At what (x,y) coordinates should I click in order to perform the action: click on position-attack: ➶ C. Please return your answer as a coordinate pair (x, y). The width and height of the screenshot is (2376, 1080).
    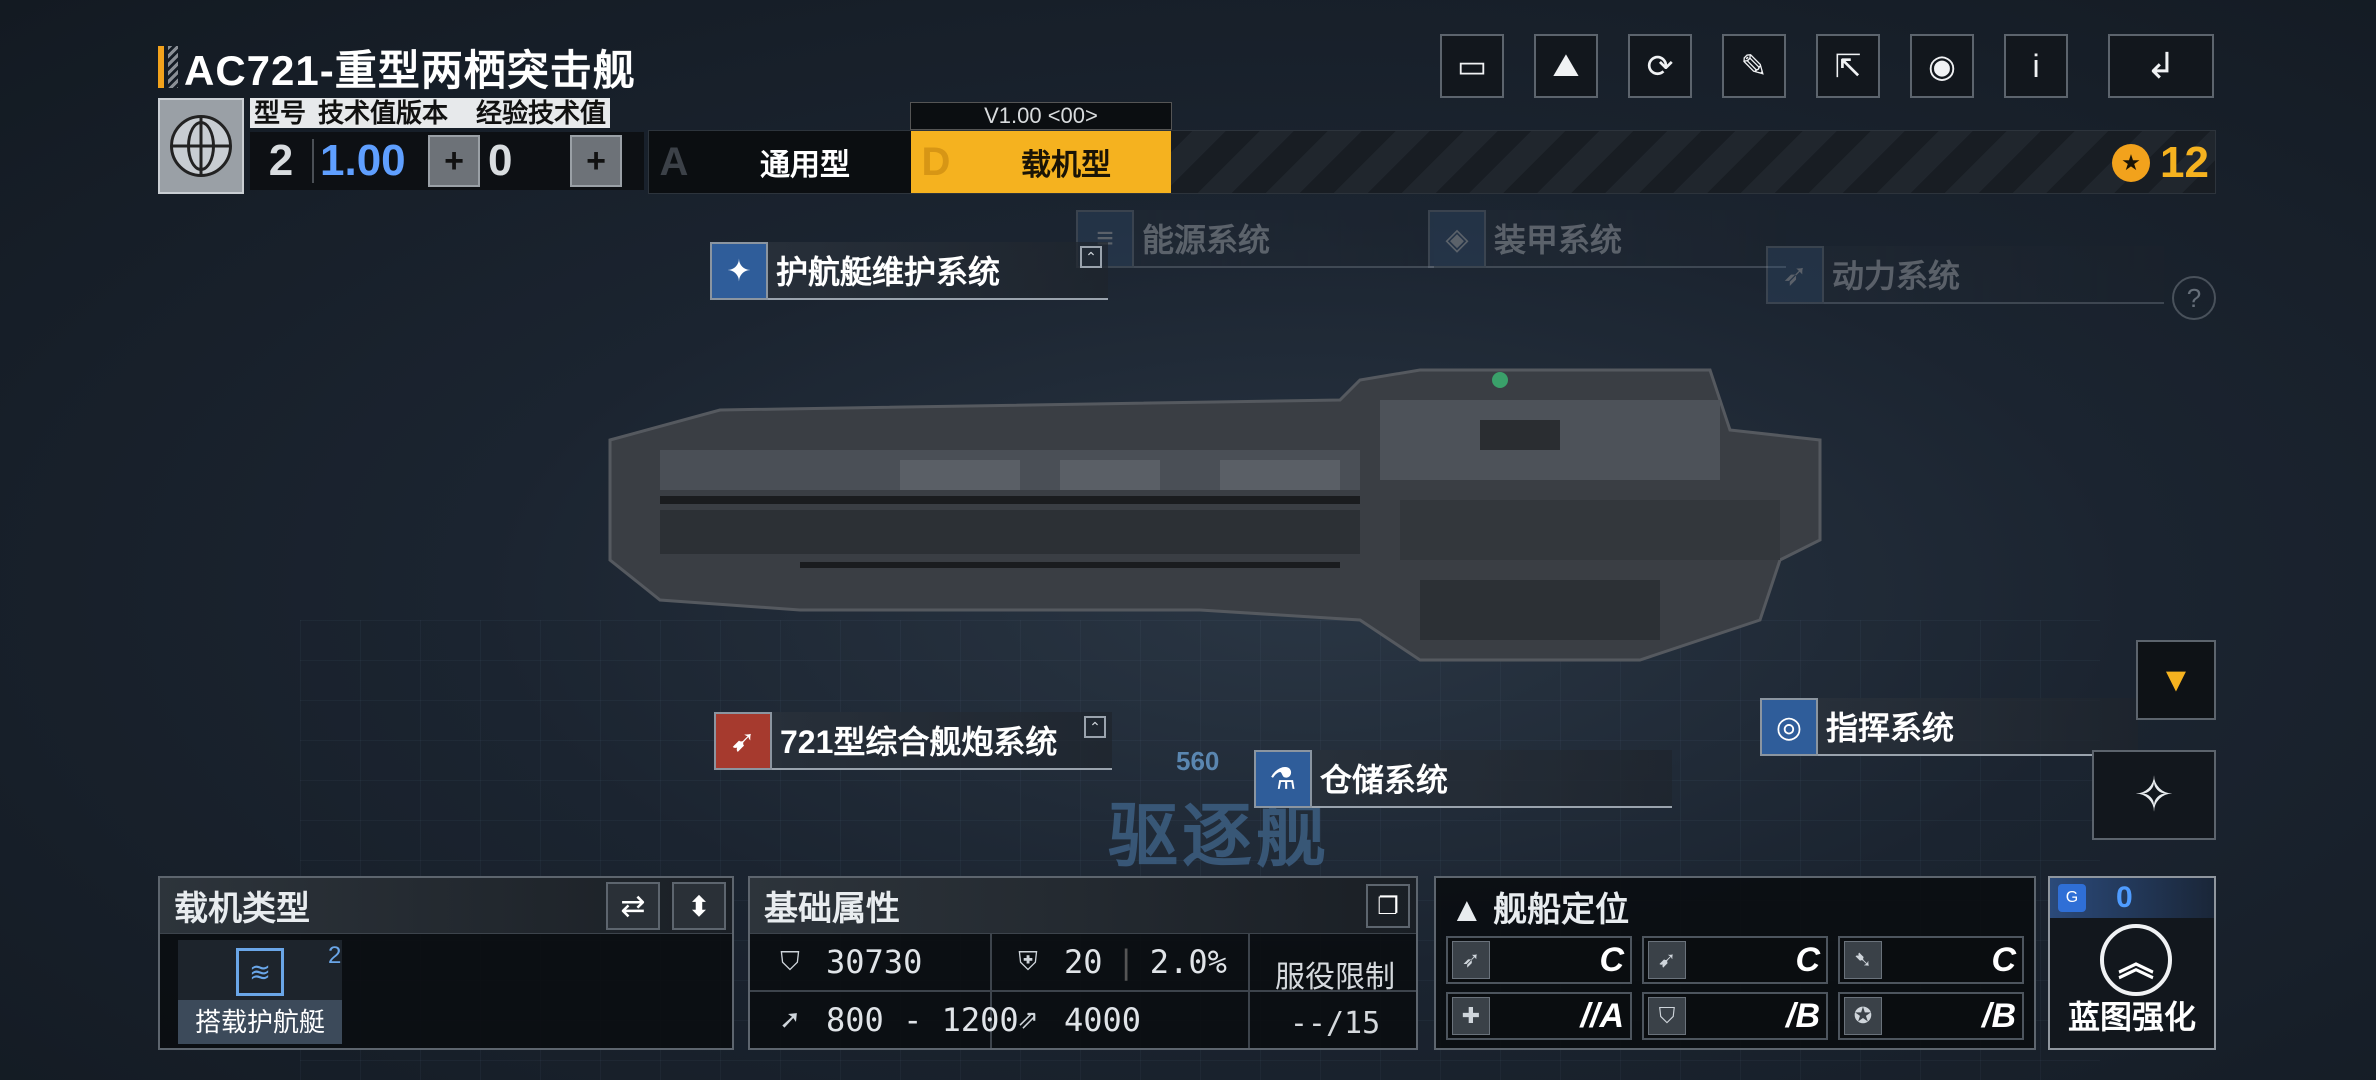
    Looking at the image, I should click on (1539, 960).